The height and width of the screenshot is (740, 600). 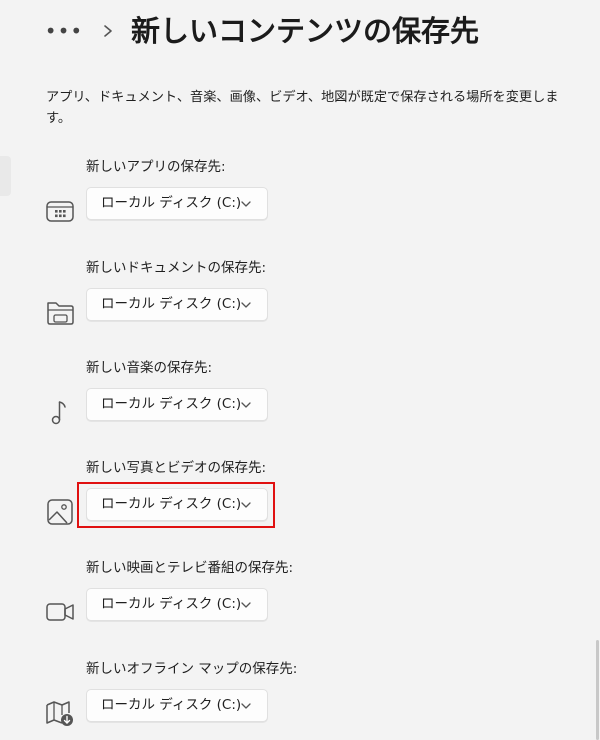 I want to click on app-icon, so click(x=60, y=211).